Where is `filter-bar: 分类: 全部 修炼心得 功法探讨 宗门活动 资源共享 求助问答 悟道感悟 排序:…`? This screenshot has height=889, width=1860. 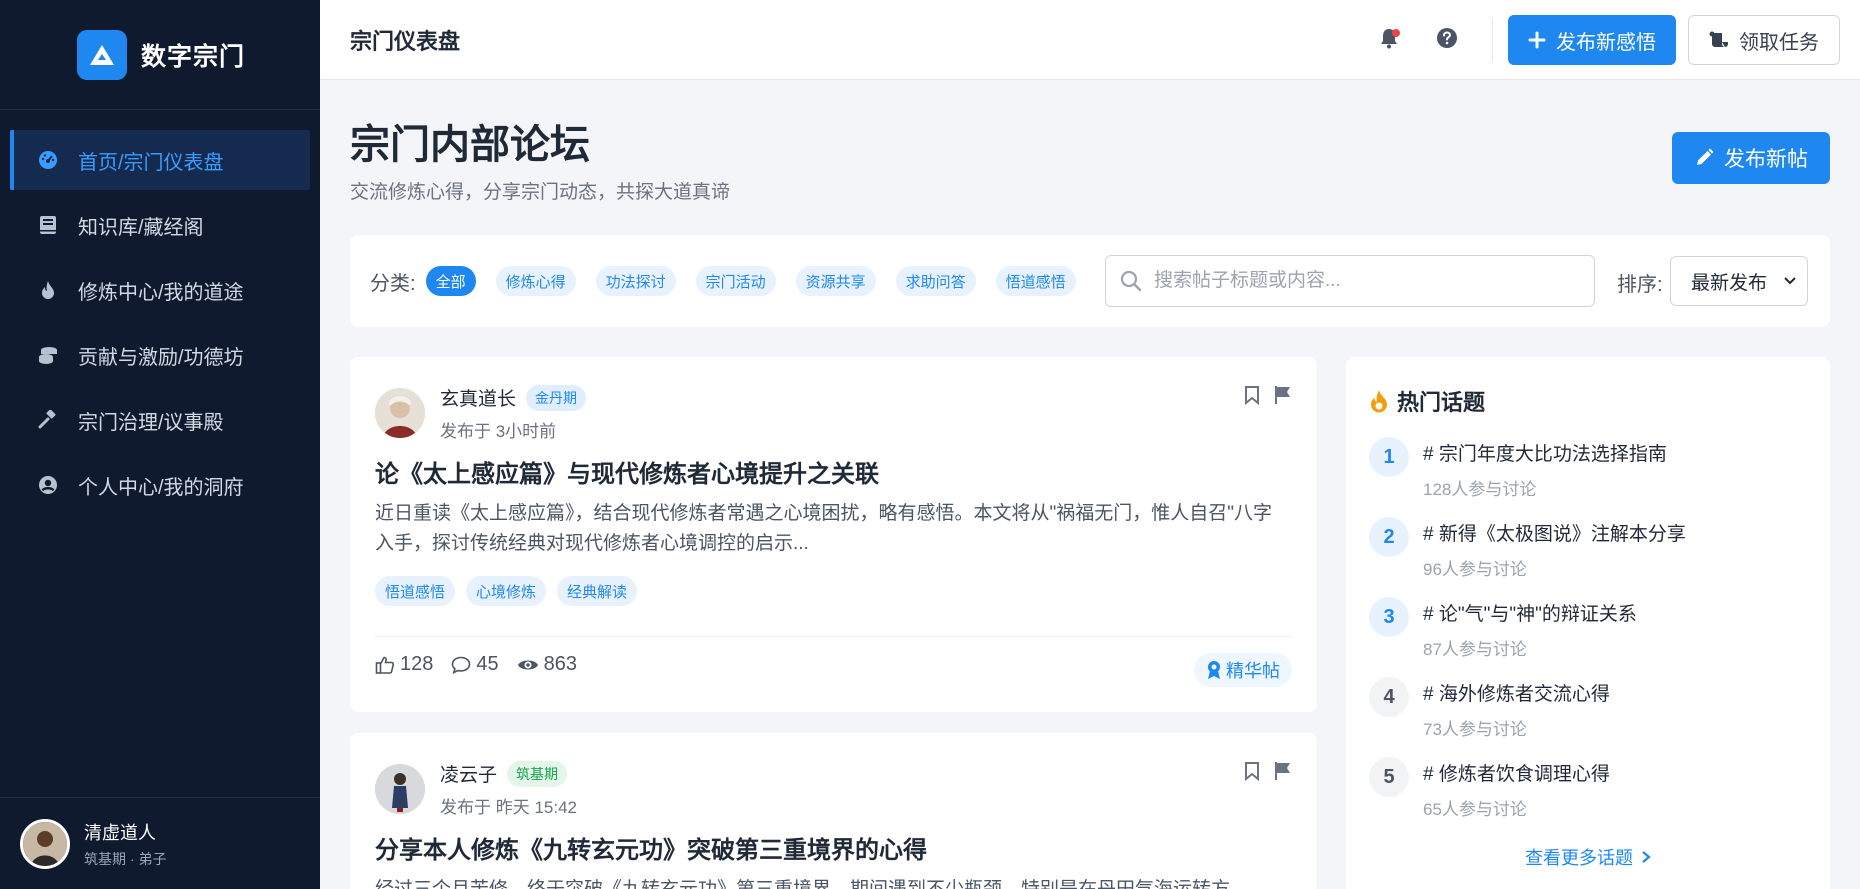 filter-bar: 分类: 全部 修炼心得 功法探讨 宗门活动 资源共享 求助问答 悟道感悟 排序:… is located at coordinates (1090, 281).